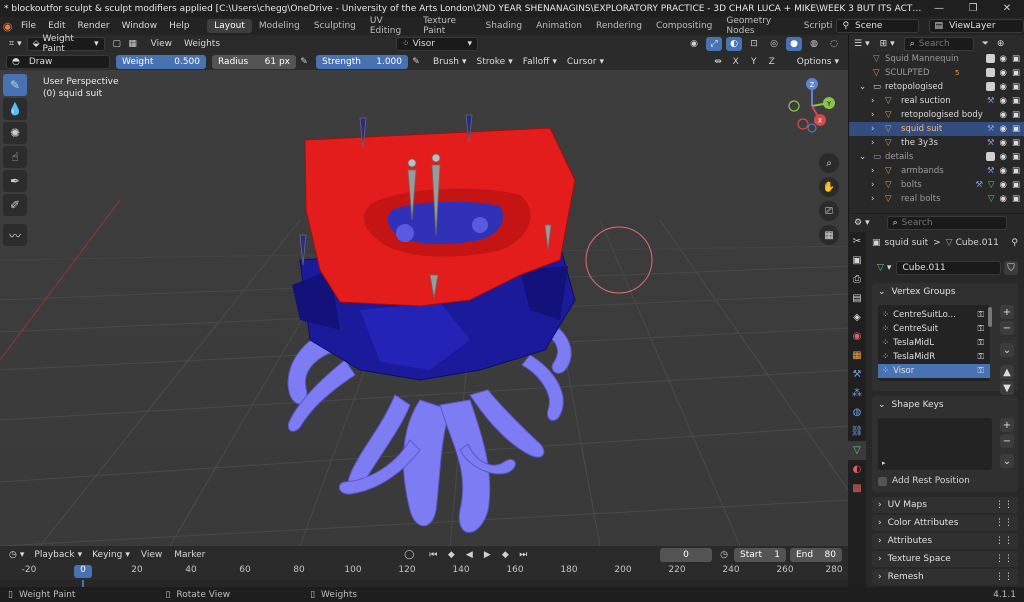 Image resolution: width=1024 pixels, height=602 pixels. I want to click on playback-menu: Playback ▾, so click(58, 555).